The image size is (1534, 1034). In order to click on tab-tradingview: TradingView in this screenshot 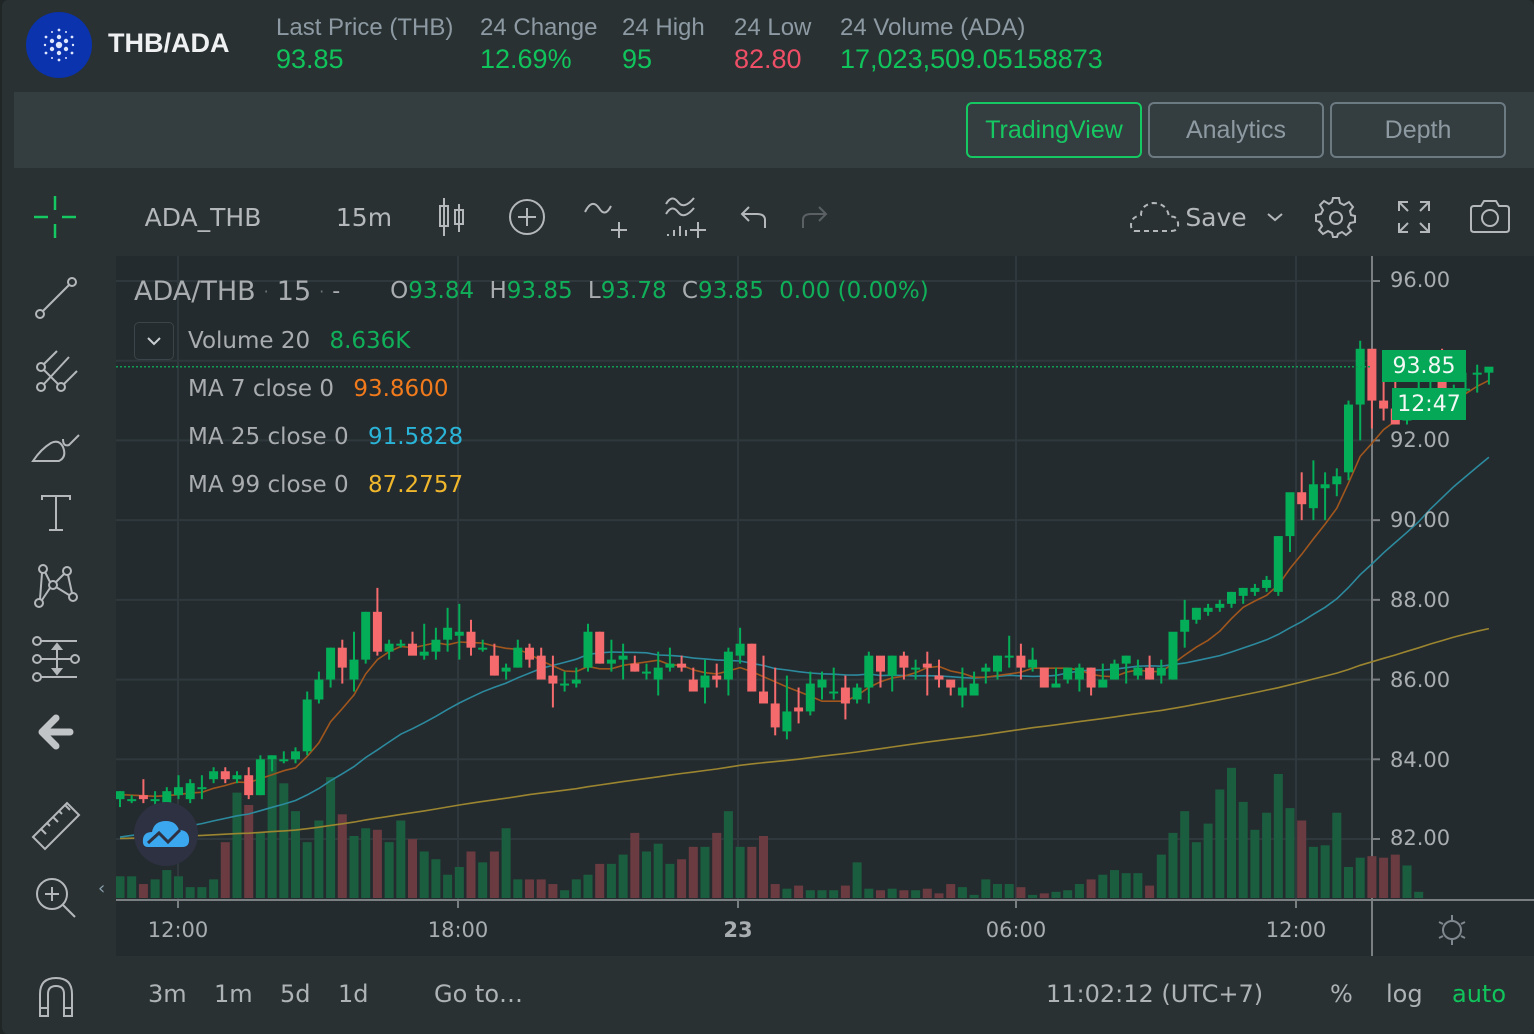, I will do `click(1054, 130)`.